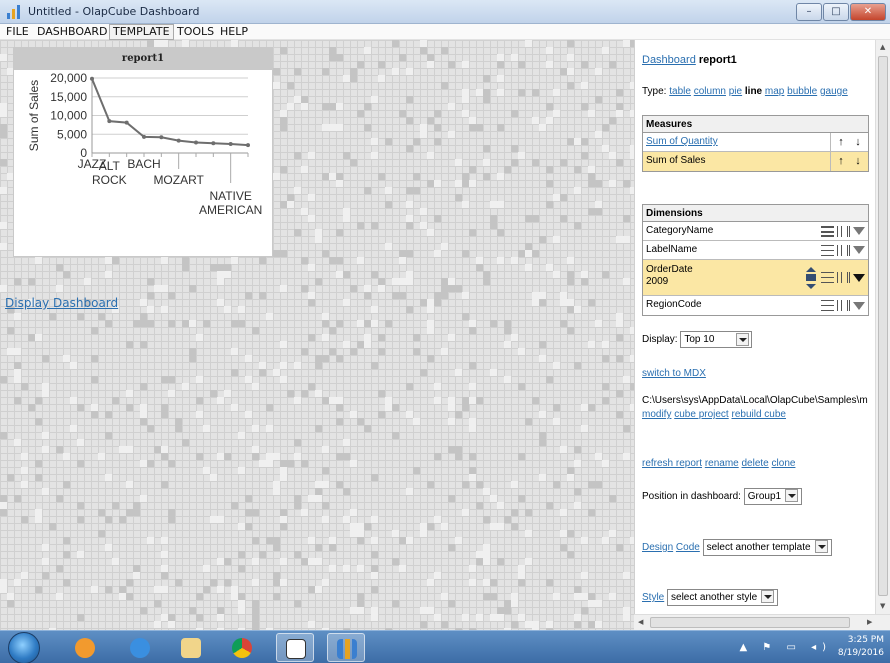  I want to click on template-select: select another template, so click(767, 547).